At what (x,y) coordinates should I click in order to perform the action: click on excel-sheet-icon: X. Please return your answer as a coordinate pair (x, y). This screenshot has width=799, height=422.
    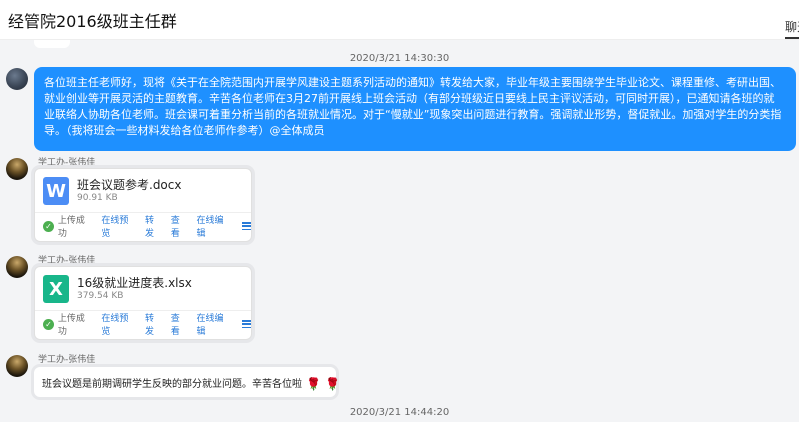
    Looking at the image, I should click on (56, 289).